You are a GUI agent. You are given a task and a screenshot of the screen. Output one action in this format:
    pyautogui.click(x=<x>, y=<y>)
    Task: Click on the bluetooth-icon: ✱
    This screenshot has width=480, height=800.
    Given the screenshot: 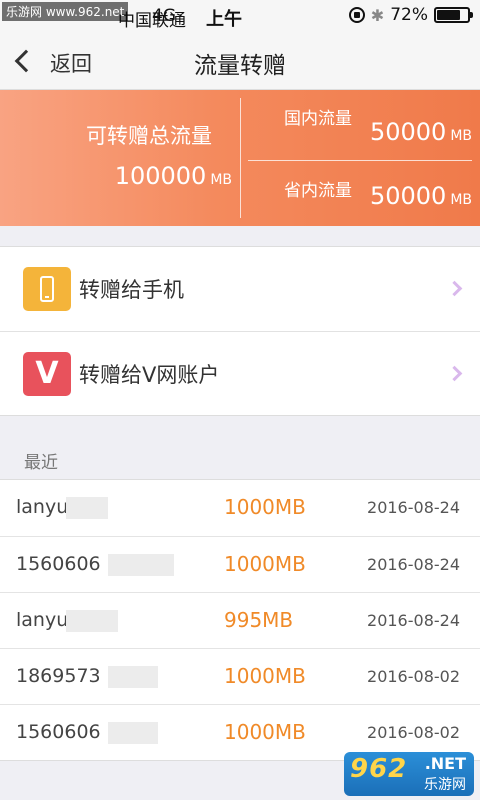 What is the action you would take?
    pyautogui.click(x=377, y=15)
    